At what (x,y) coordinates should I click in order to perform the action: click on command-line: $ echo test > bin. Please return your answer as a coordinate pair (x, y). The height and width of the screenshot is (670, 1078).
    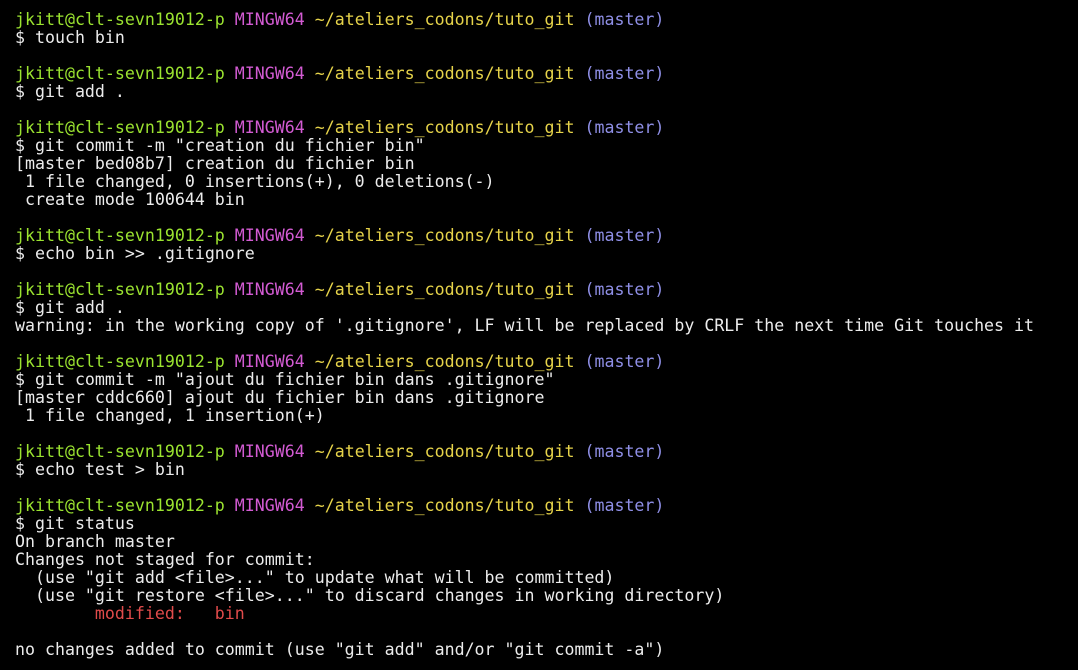
    Looking at the image, I should click on (546, 470).